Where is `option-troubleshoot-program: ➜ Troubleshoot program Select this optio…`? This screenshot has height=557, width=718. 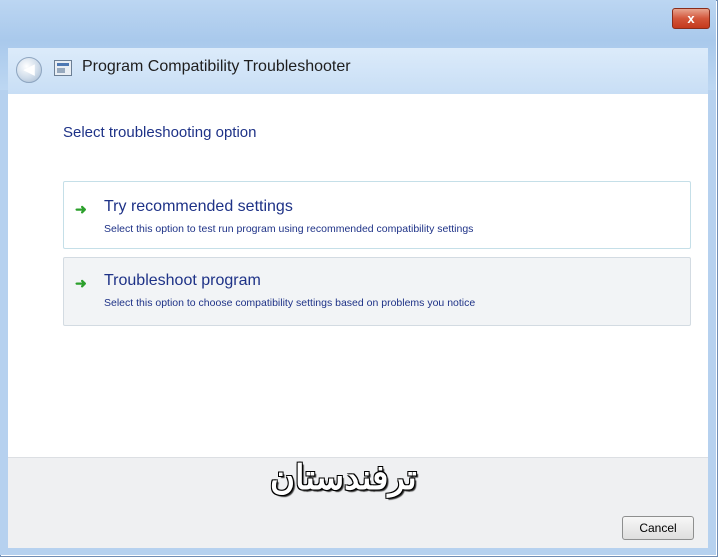
option-troubleshoot-program: ➜ Troubleshoot program Select this optio… is located at coordinates (377, 291).